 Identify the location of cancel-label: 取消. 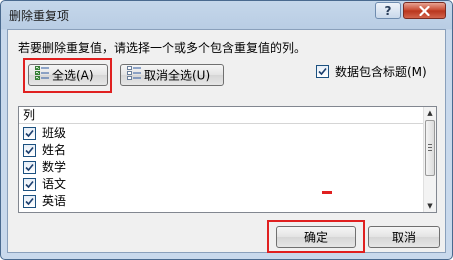
(403, 237).